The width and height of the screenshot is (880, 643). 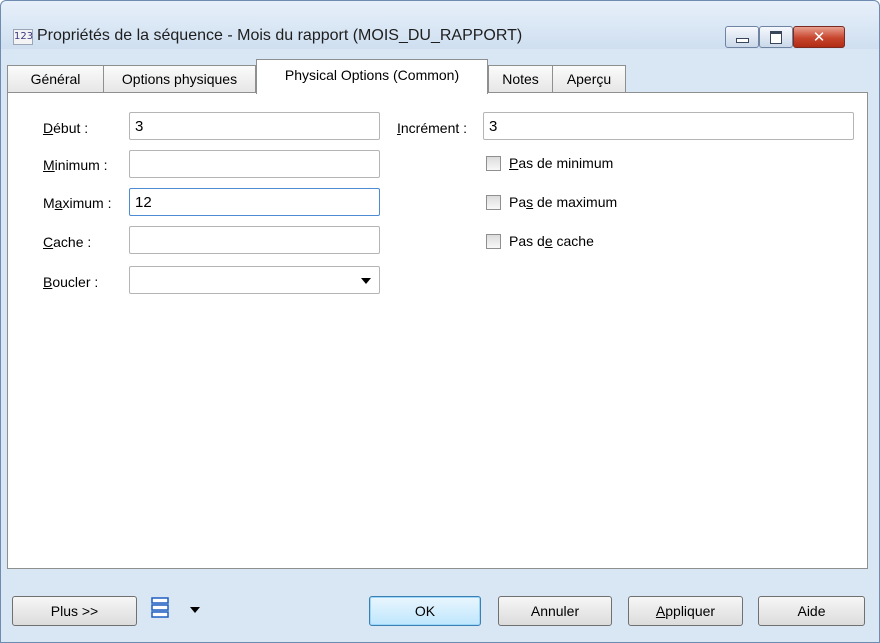 I want to click on close-icon: ✕, so click(x=819, y=37).